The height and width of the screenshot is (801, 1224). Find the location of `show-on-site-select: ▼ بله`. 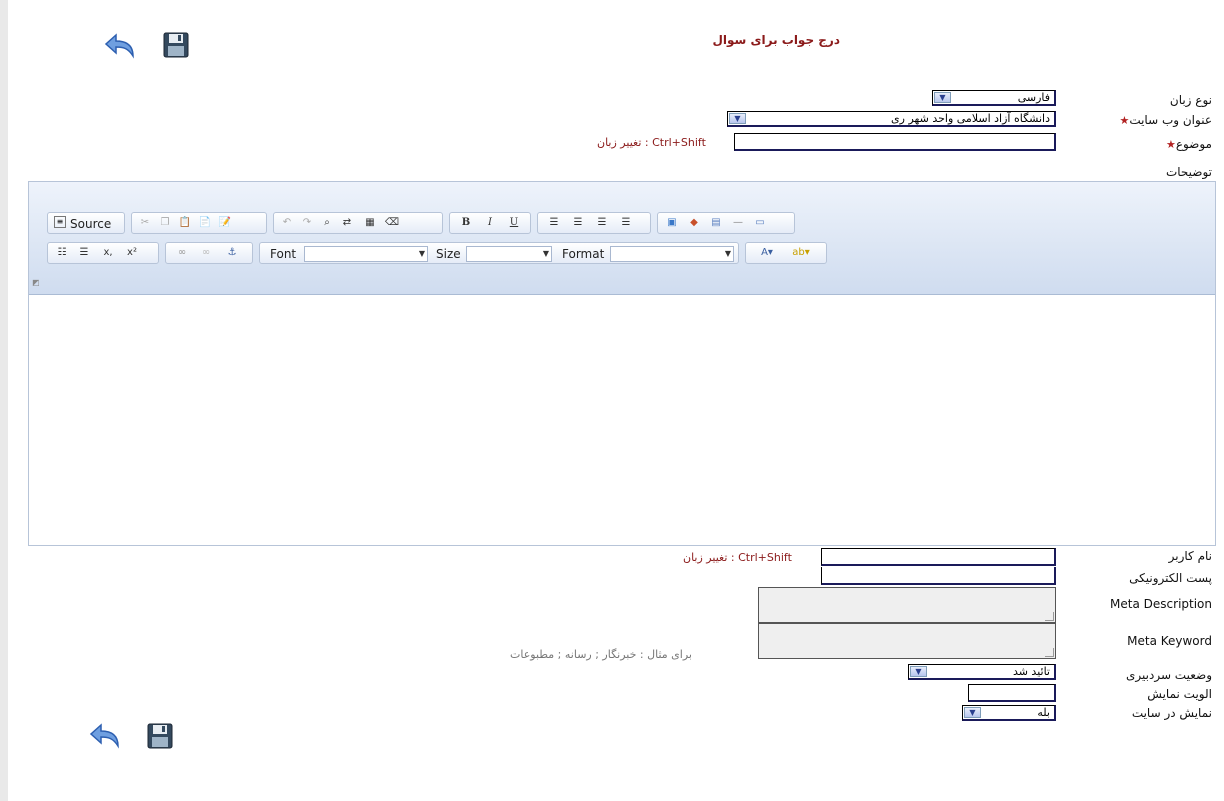

show-on-site-select: ▼ بله is located at coordinates (1009, 713).